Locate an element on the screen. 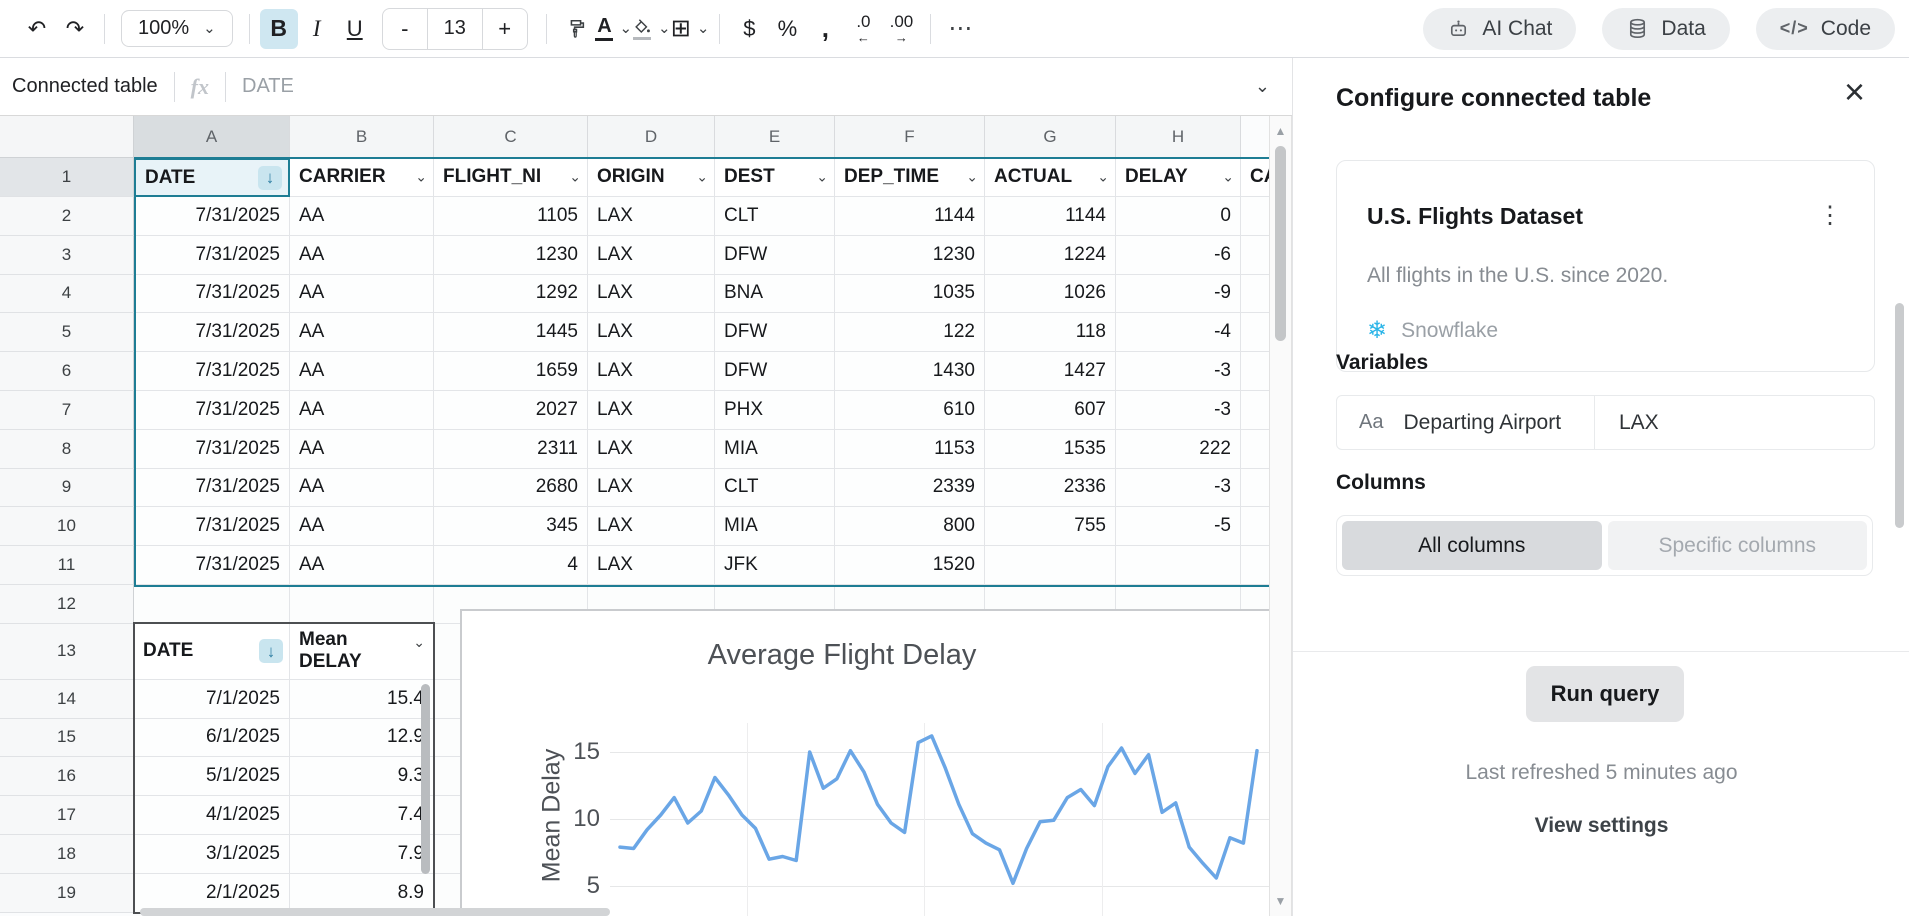  cell: -6 is located at coordinates (1178, 255).